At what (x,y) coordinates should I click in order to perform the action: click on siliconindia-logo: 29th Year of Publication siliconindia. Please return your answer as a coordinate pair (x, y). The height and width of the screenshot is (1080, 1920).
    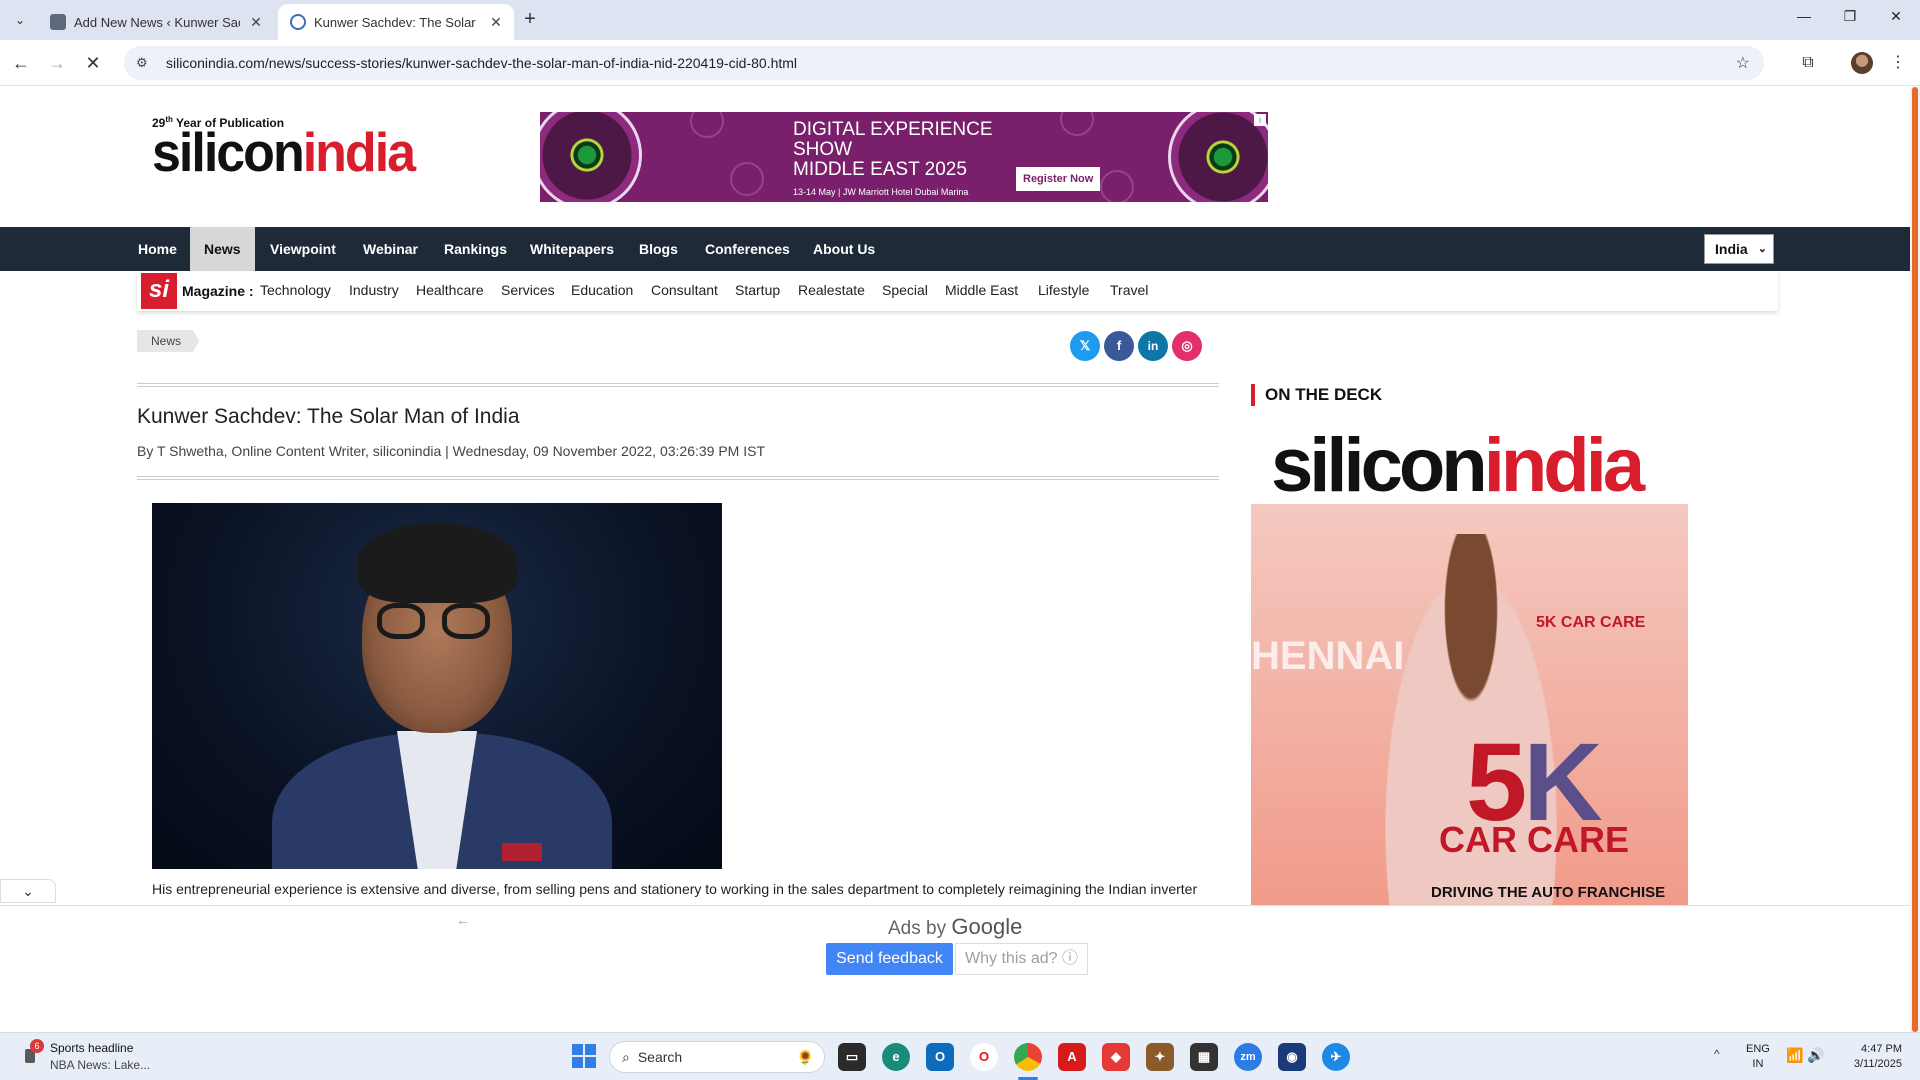
    Looking at the image, I should click on (284, 147).